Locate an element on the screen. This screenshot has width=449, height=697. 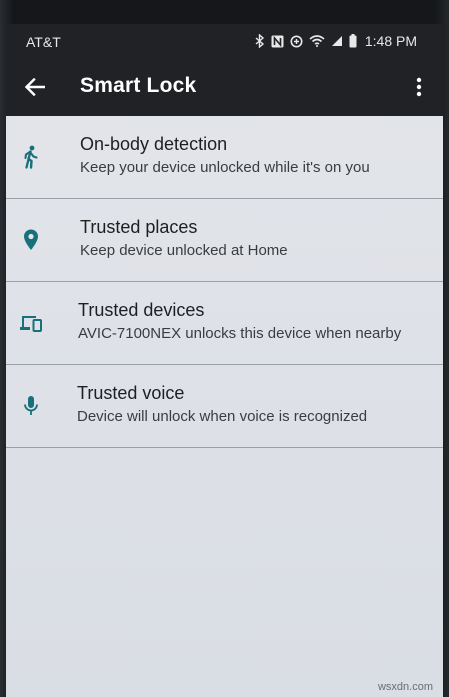
page-title: Smart Lock is located at coordinates (138, 85).